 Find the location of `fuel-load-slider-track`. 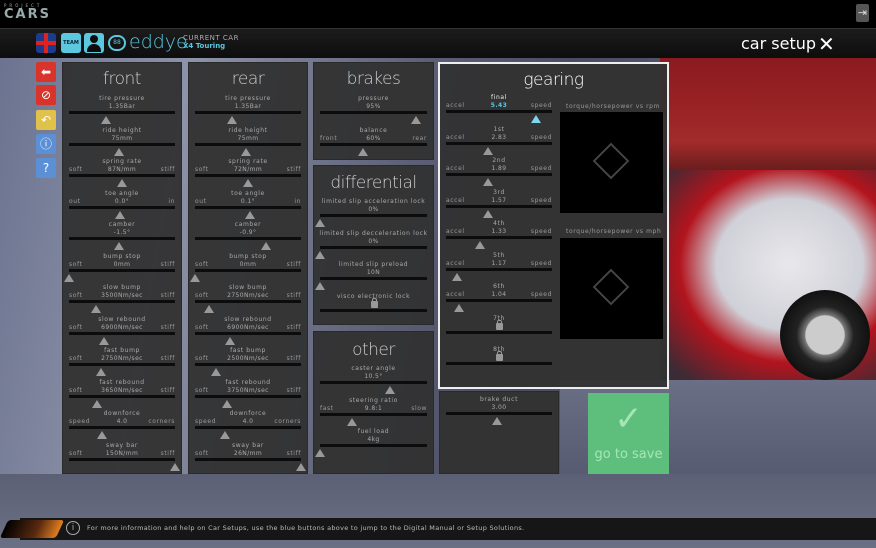

fuel-load-slider-track is located at coordinates (373, 445).